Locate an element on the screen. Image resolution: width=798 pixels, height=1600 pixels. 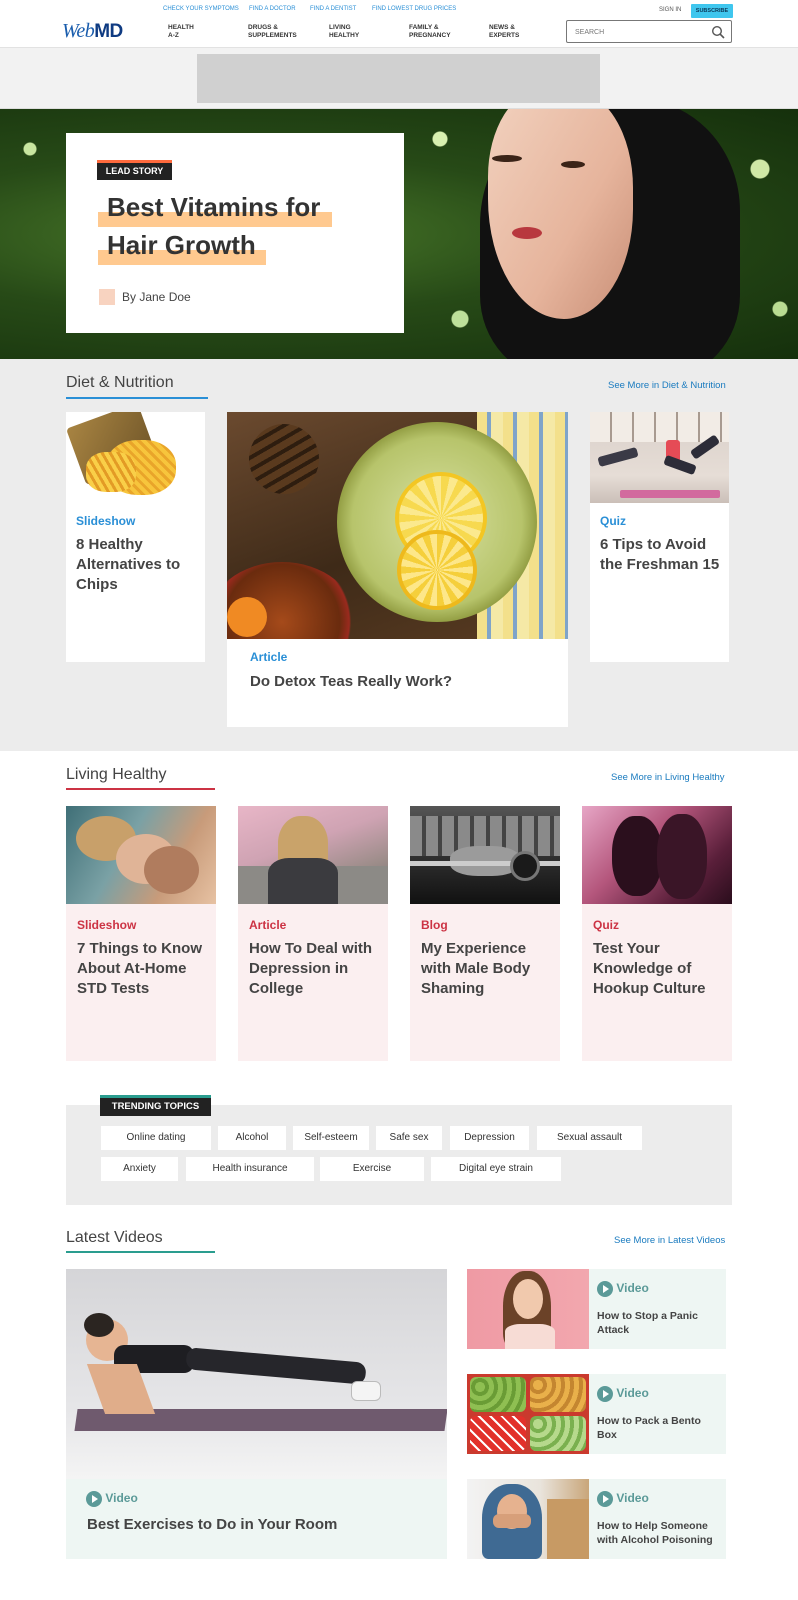
card-type: Blog is located at coordinates (434, 925).